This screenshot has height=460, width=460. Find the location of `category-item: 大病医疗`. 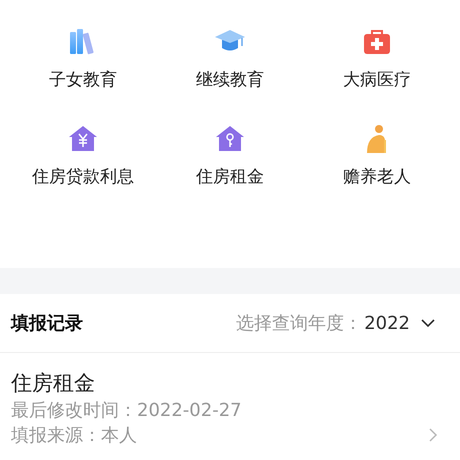

category-item: 大病医疗 is located at coordinates (377, 58).